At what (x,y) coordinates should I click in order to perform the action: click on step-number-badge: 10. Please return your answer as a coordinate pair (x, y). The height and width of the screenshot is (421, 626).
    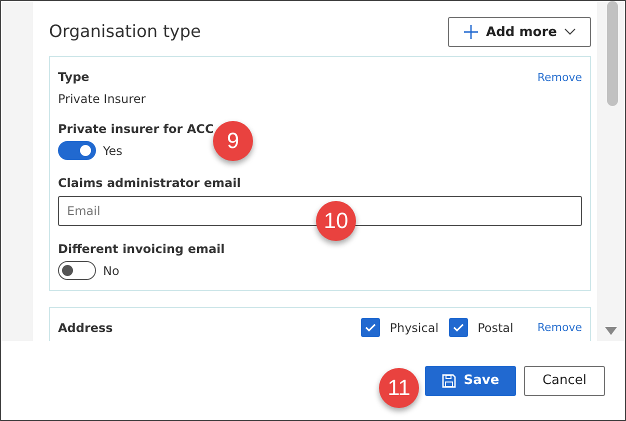
    Looking at the image, I should click on (336, 221).